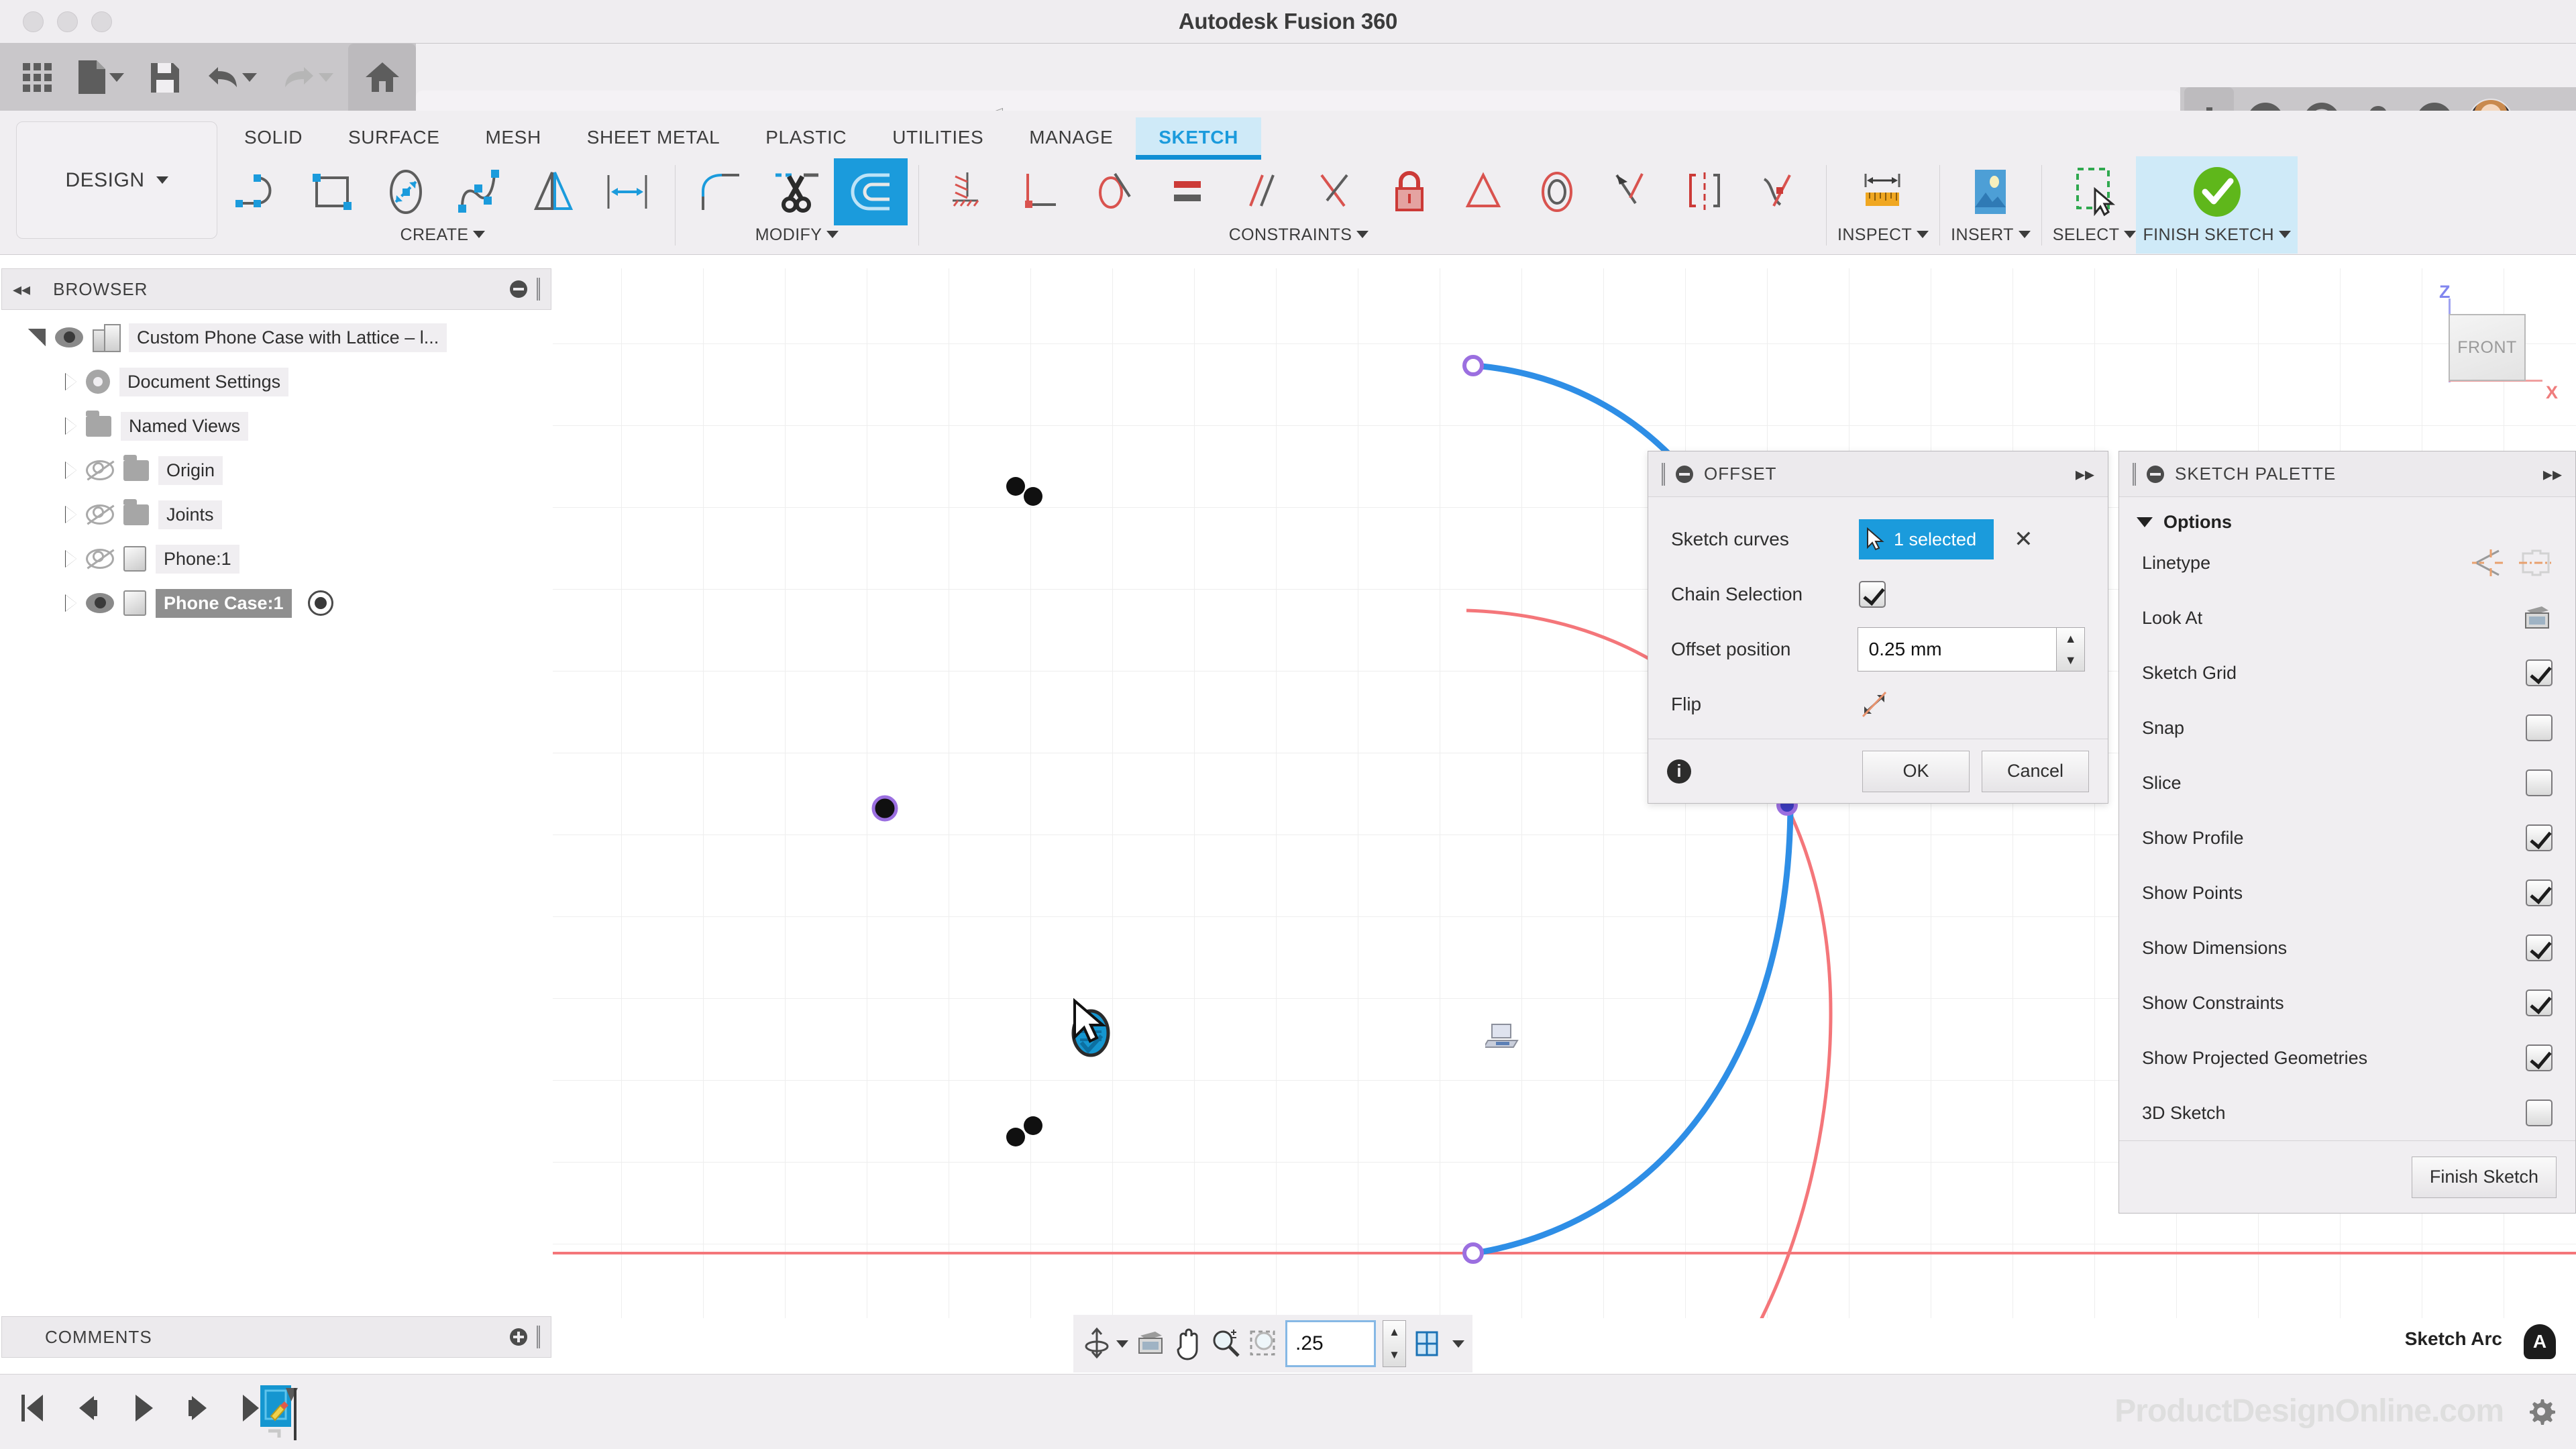 The height and width of the screenshot is (1449, 2576). I want to click on finish-sketch-button: Finish Sketch, so click(2484, 1177).